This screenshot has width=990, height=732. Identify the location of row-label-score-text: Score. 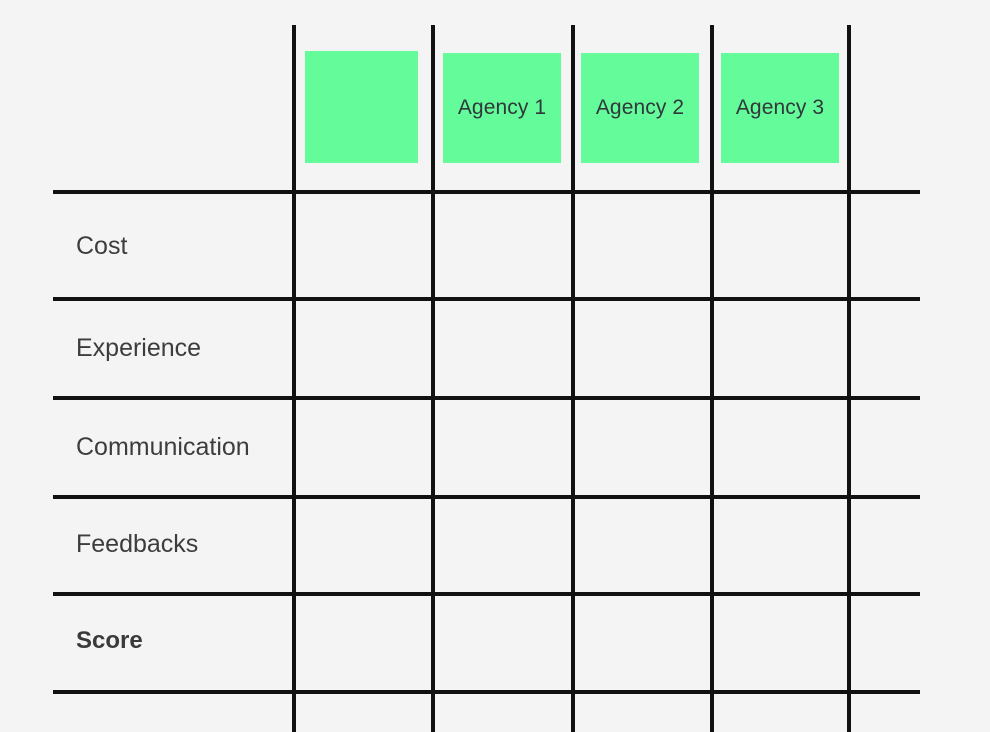
(109, 640).